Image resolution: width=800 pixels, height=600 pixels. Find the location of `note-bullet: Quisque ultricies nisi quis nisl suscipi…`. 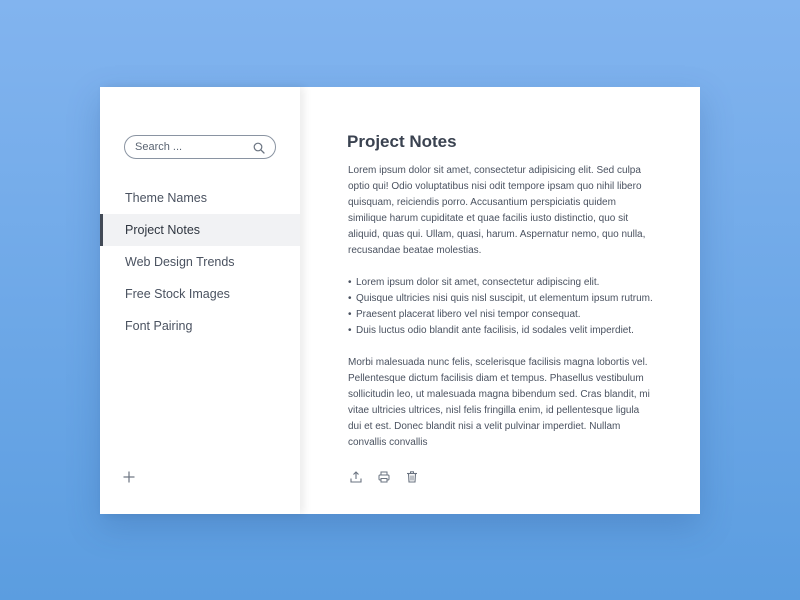

note-bullet: Quisque ultricies nisi quis nisl suscipi… is located at coordinates (501, 299).